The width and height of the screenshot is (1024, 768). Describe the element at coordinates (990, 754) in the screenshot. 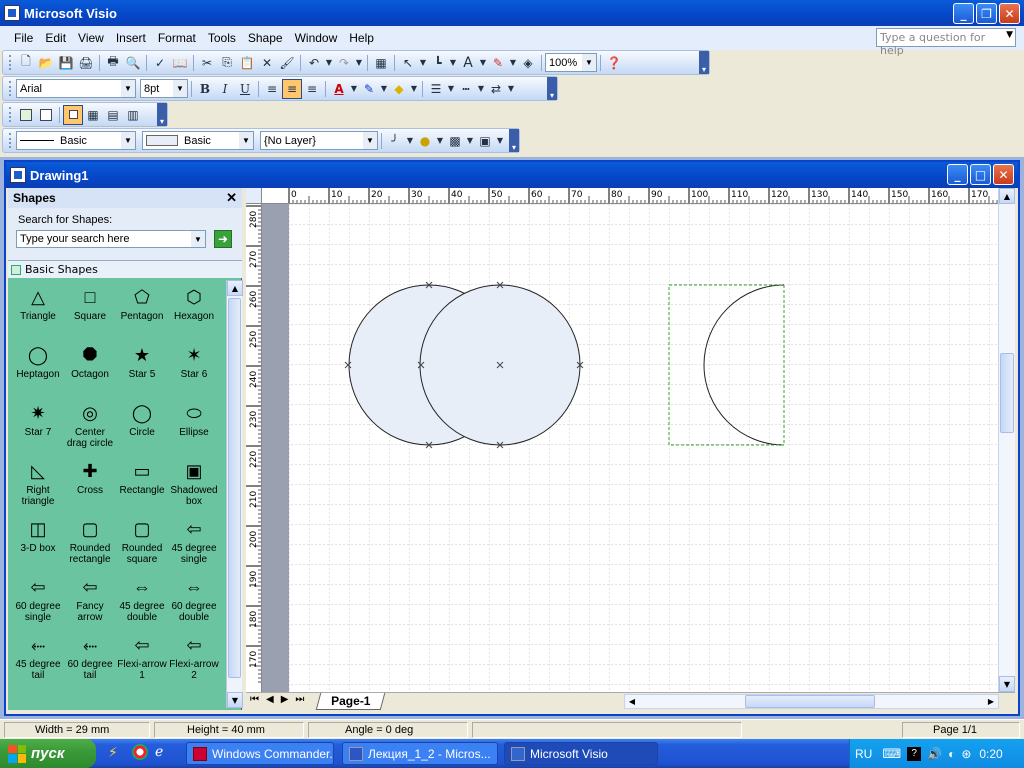

I see `clock: 0:20` at that location.